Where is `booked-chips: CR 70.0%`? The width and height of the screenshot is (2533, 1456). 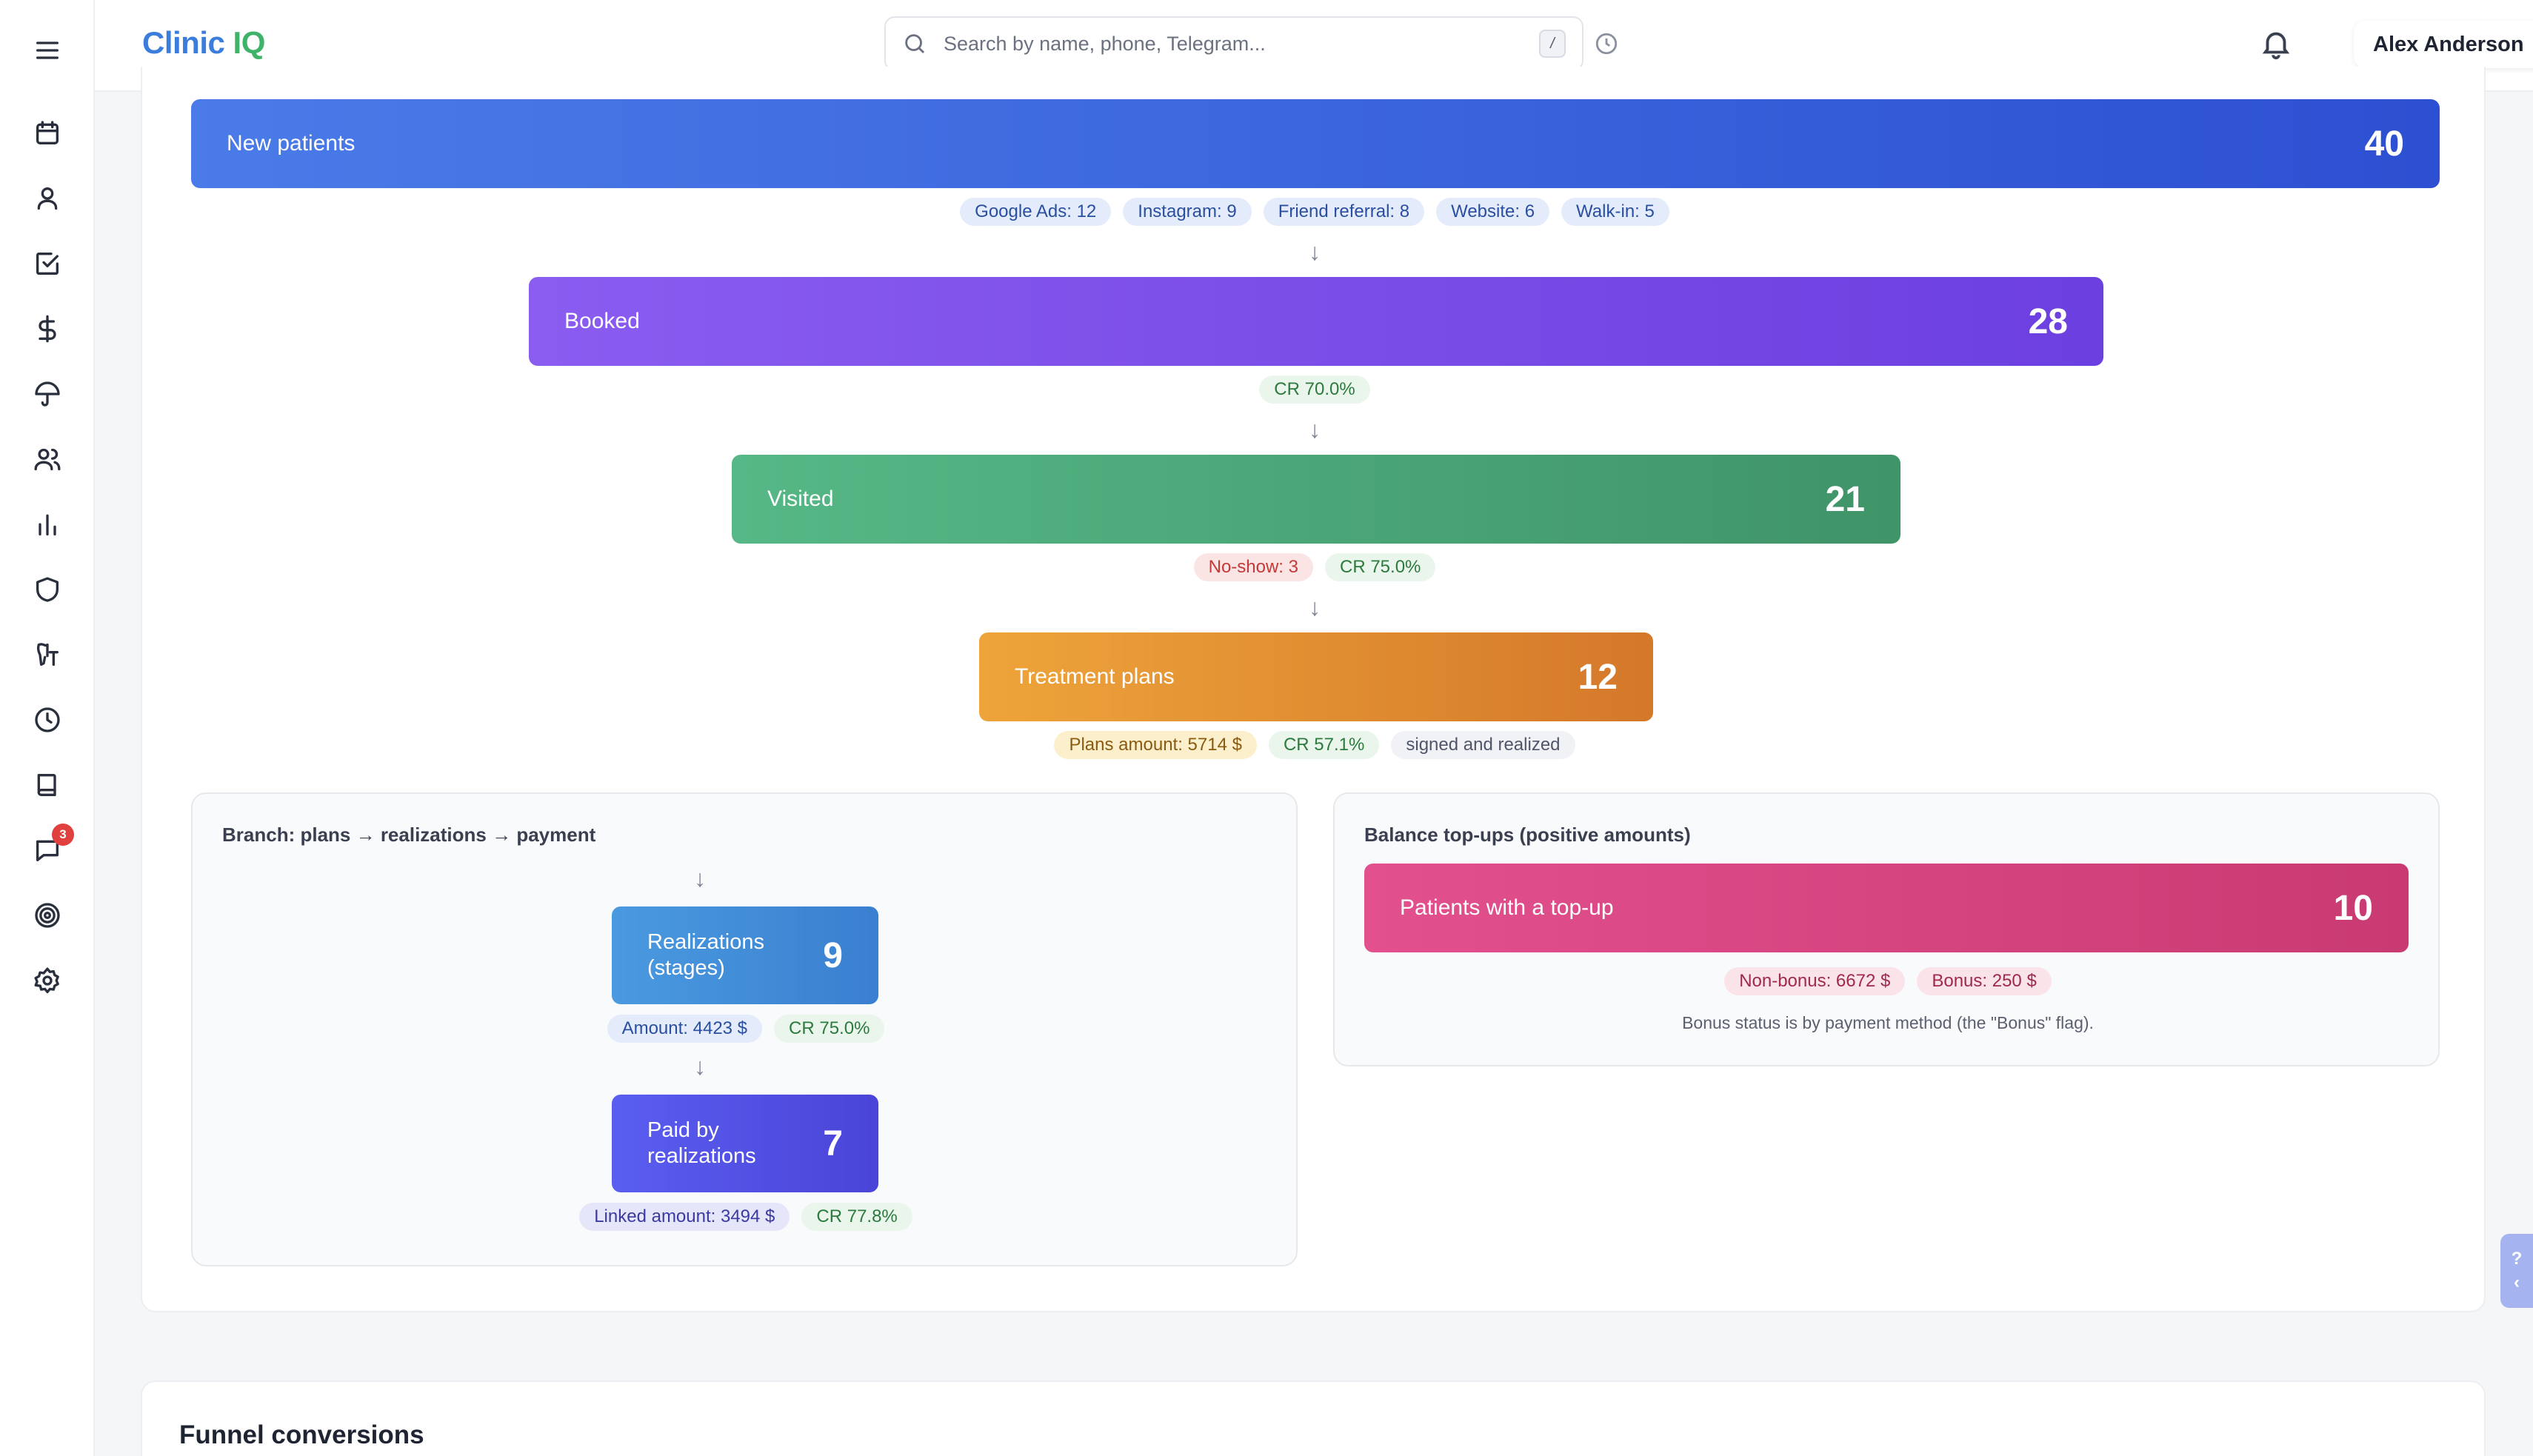
booked-chips: CR 70.0% is located at coordinates (1314, 390).